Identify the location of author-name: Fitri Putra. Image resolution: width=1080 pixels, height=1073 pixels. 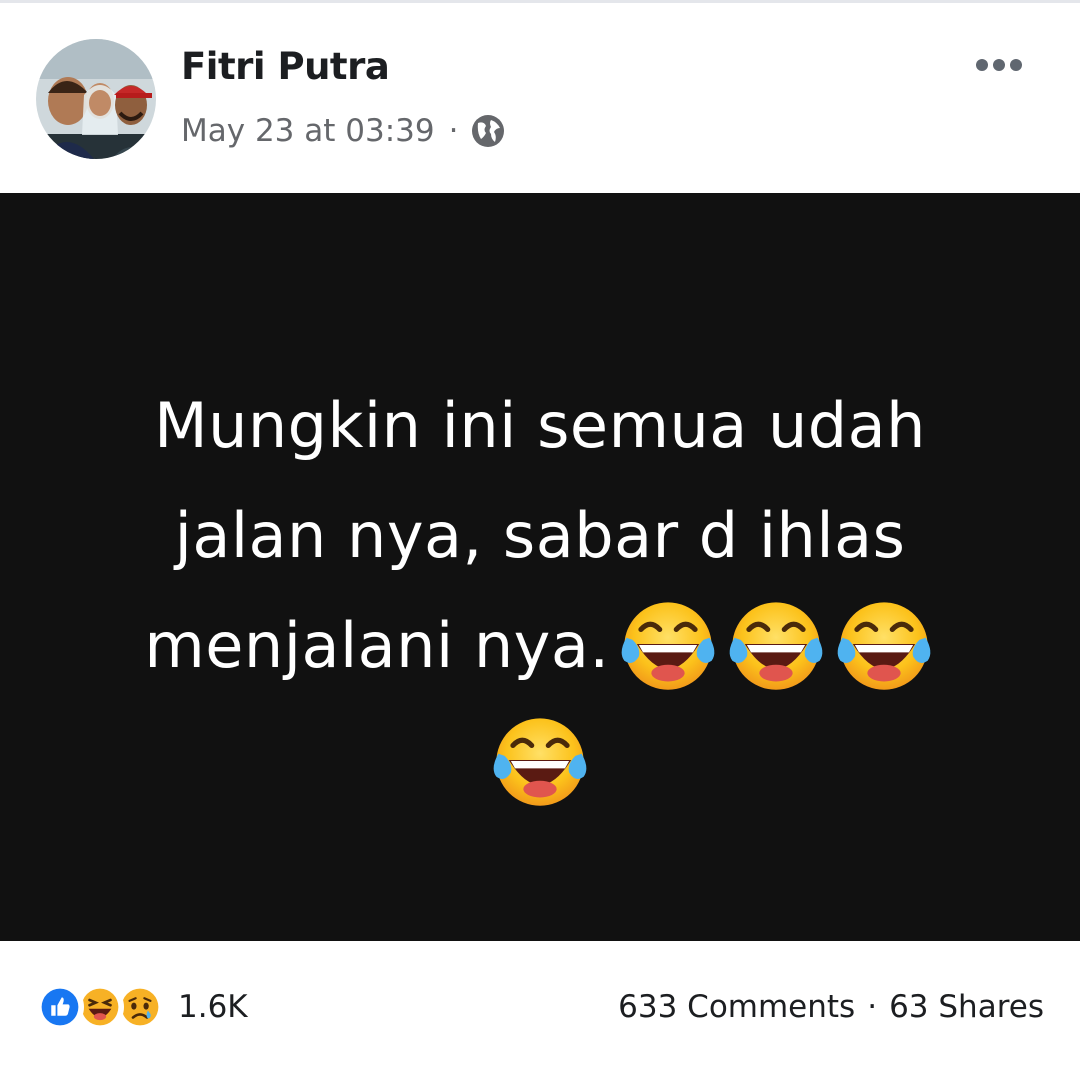
(285, 66).